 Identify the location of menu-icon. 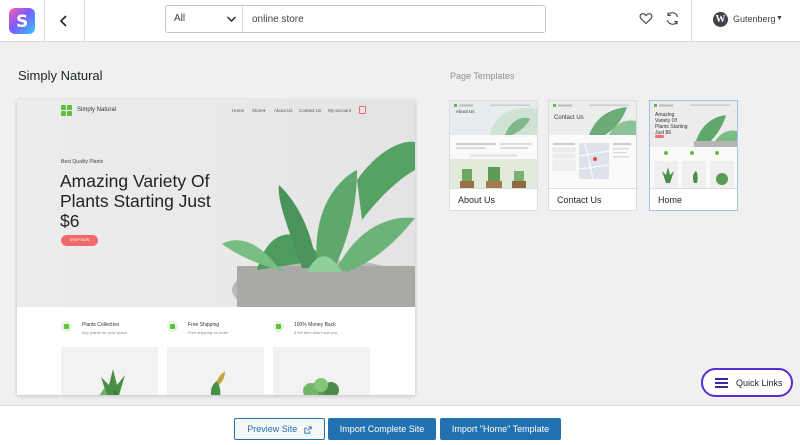
(721, 383).